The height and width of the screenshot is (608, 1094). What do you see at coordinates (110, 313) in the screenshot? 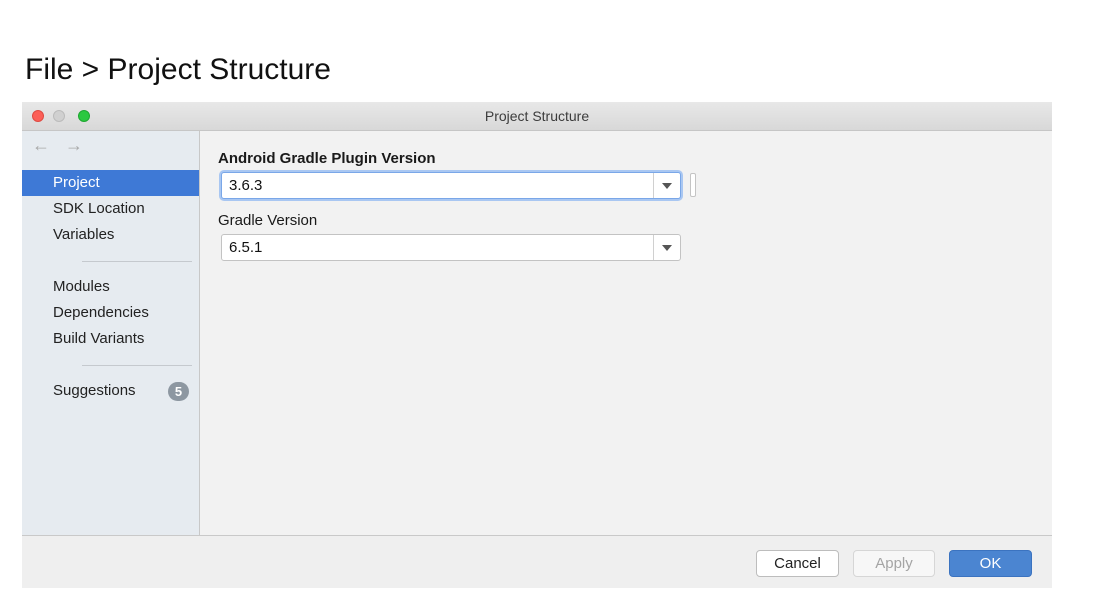
I see `sidebar-item-dependencies: Dependencies` at bounding box center [110, 313].